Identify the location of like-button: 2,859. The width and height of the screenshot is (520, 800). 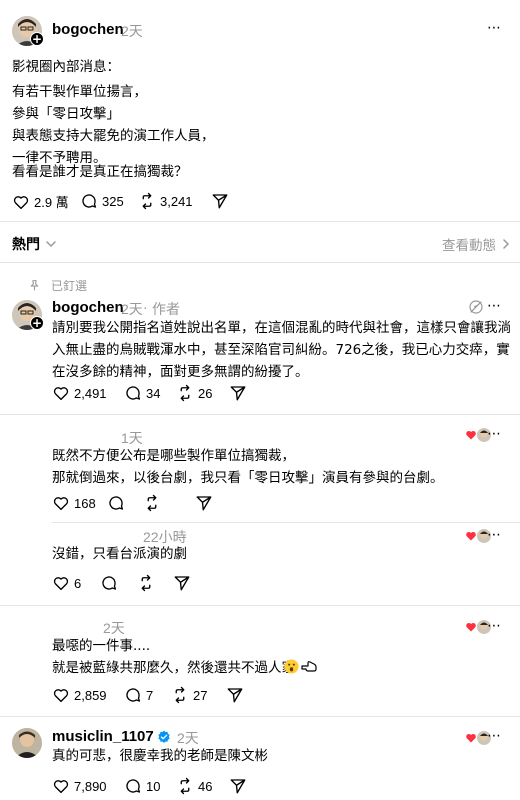
(79, 695).